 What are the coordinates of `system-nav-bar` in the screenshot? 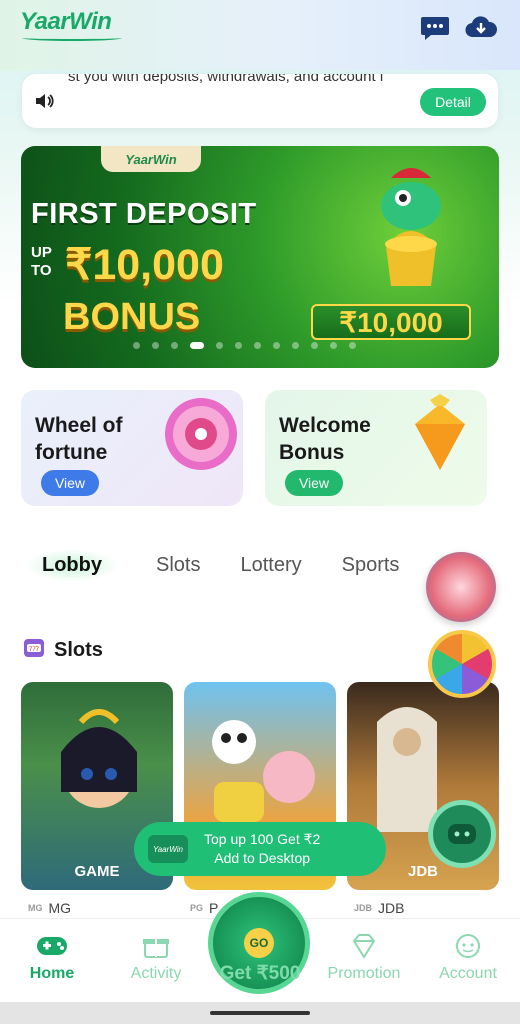 It's located at (260, 1013).